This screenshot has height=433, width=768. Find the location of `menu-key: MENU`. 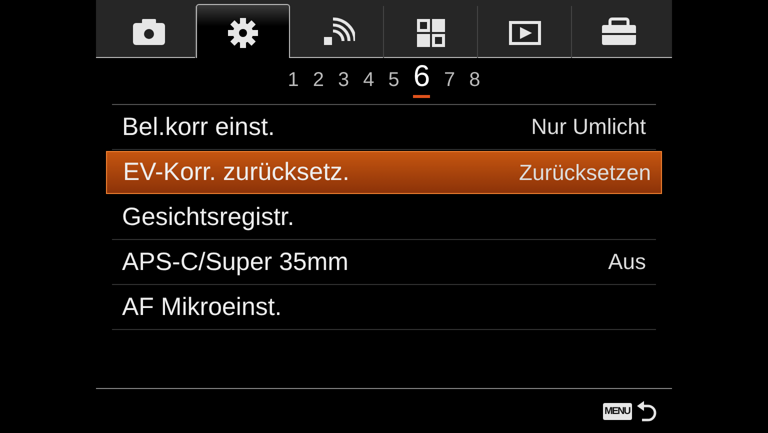

menu-key: MENU is located at coordinates (617, 411).